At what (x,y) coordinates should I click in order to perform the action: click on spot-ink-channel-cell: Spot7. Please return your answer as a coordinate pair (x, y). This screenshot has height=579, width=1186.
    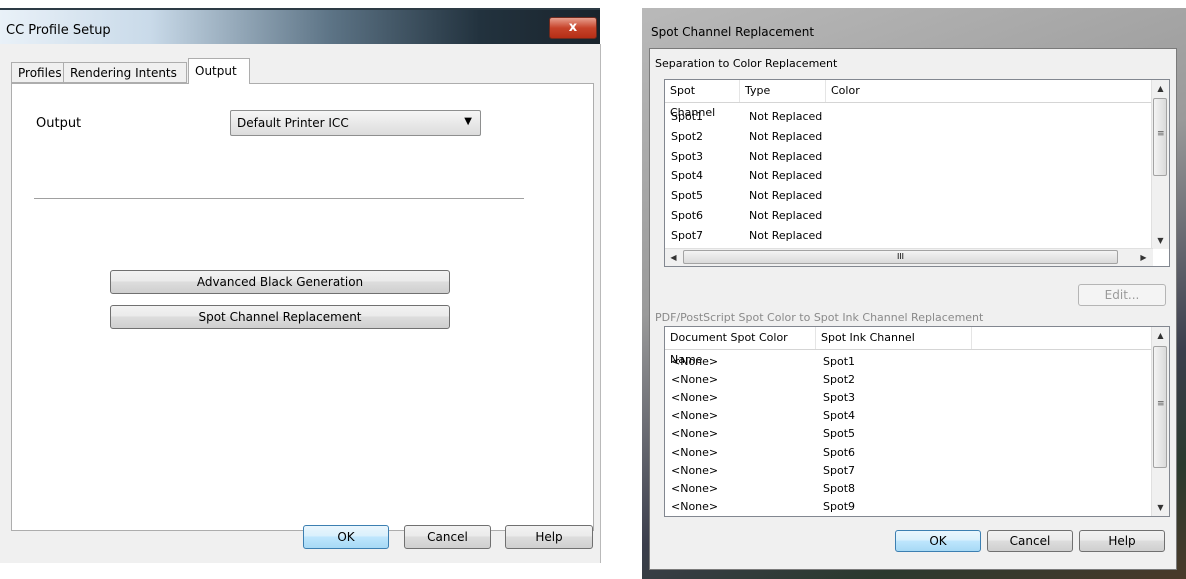
    Looking at the image, I should click on (839, 470).